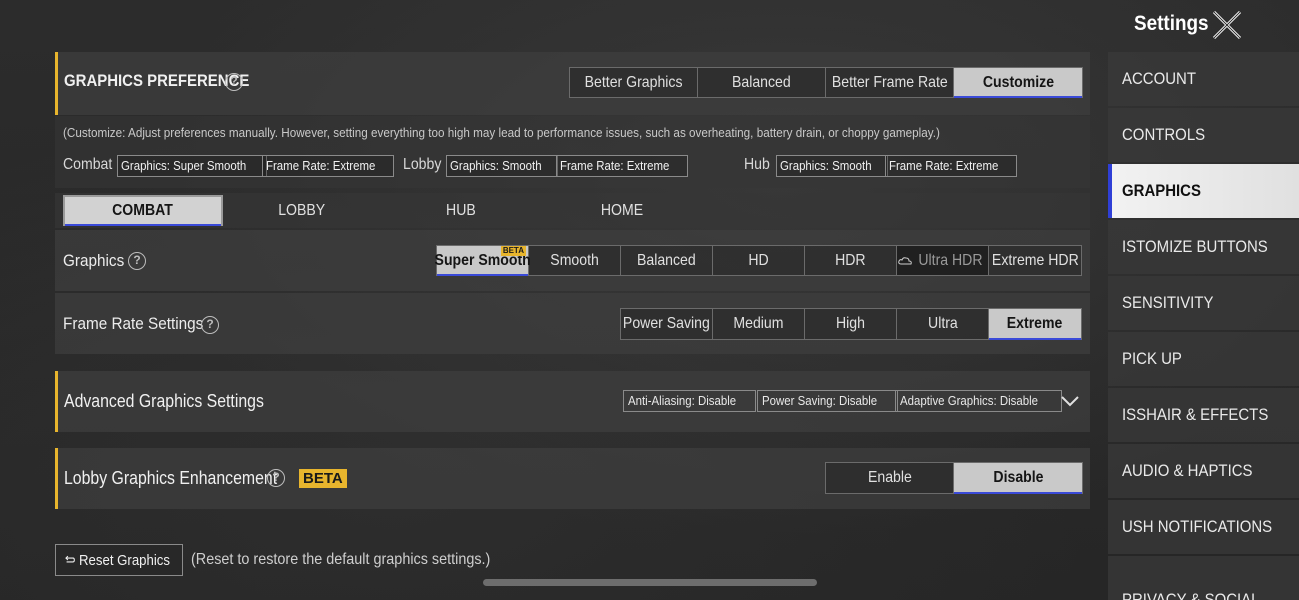 The width and height of the screenshot is (1299, 600). What do you see at coordinates (757, 164) in the screenshot?
I see `summary-hub-label: Hub` at bounding box center [757, 164].